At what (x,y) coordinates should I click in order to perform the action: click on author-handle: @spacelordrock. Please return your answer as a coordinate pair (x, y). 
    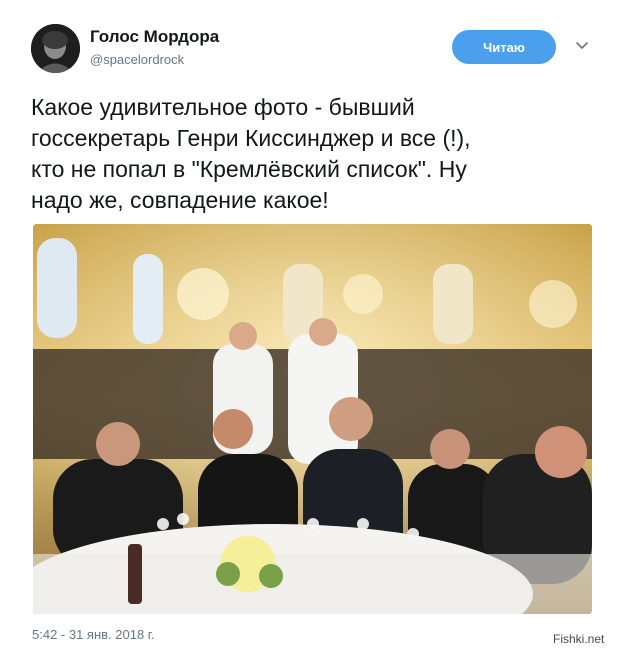
    Looking at the image, I should click on (137, 59).